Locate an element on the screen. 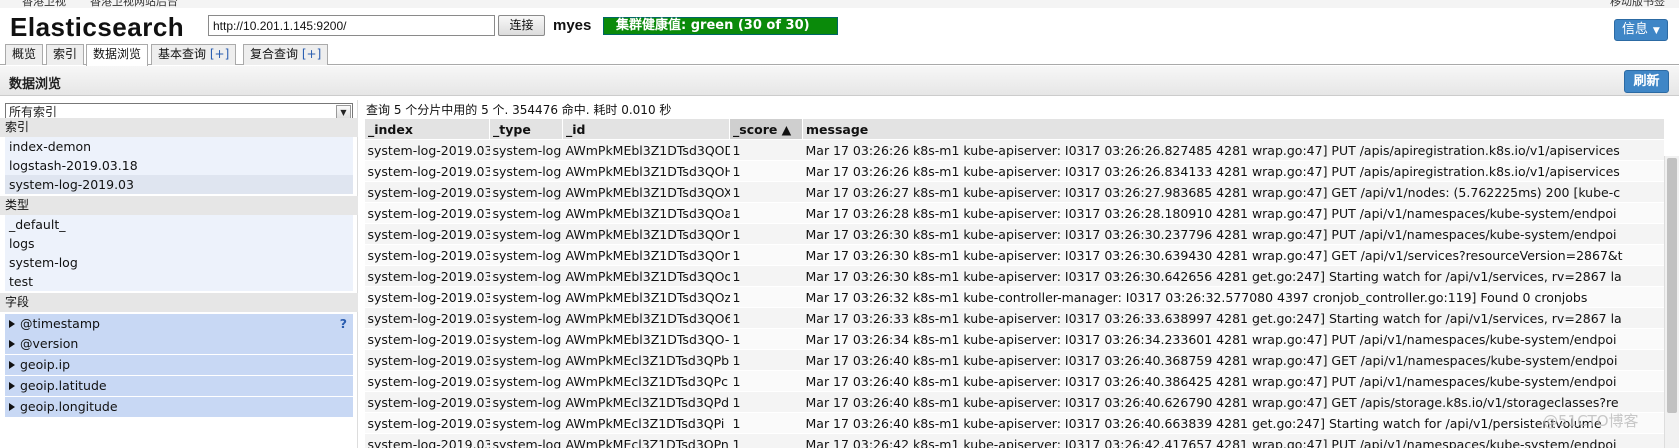 This screenshot has width=1679, height=448. tab-indices: 索引 is located at coordinates (65, 54).